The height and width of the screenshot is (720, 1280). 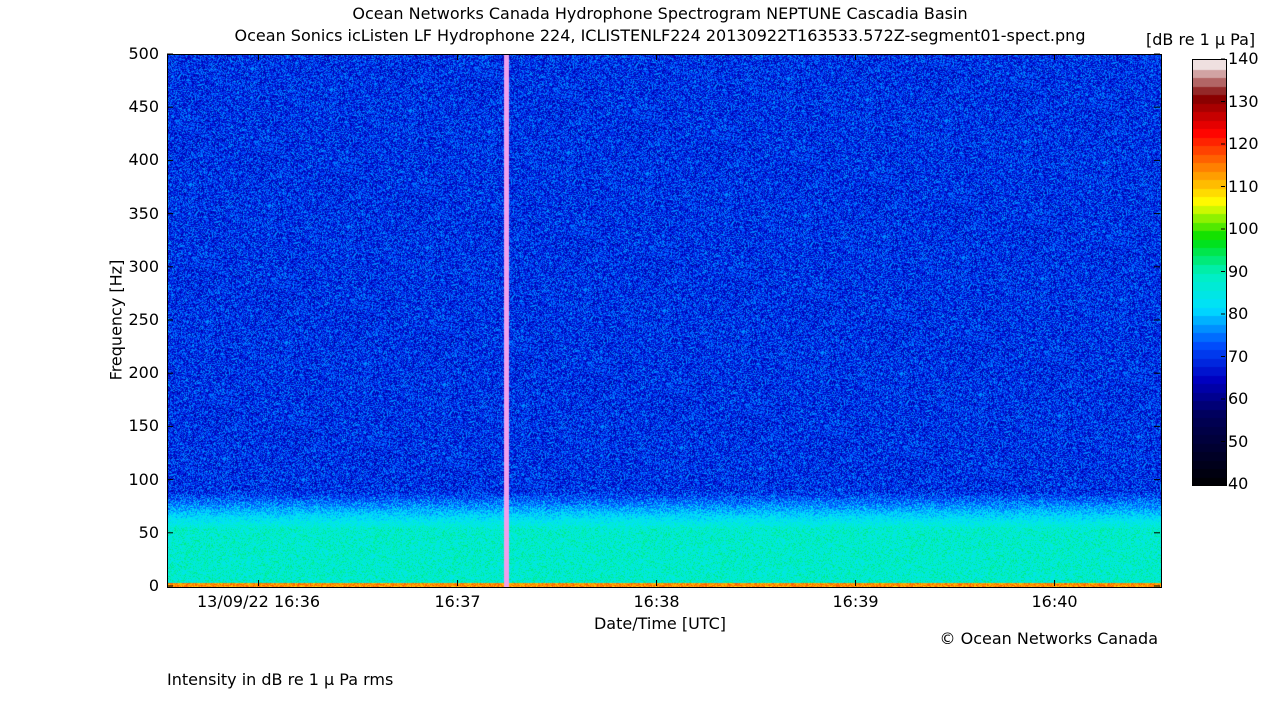 What do you see at coordinates (143, 373) in the screenshot?
I see `y-tick-label: 200` at bounding box center [143, 373].